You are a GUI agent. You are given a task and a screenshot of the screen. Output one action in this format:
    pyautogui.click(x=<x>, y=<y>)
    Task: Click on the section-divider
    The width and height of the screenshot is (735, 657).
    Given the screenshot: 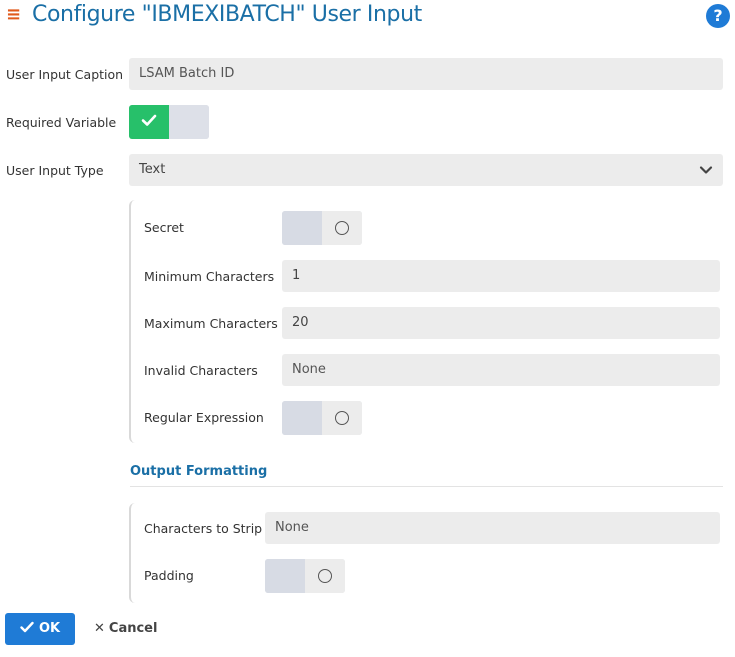 What is the action you would take?
    pyautogui.click(x=426, y=486)
    